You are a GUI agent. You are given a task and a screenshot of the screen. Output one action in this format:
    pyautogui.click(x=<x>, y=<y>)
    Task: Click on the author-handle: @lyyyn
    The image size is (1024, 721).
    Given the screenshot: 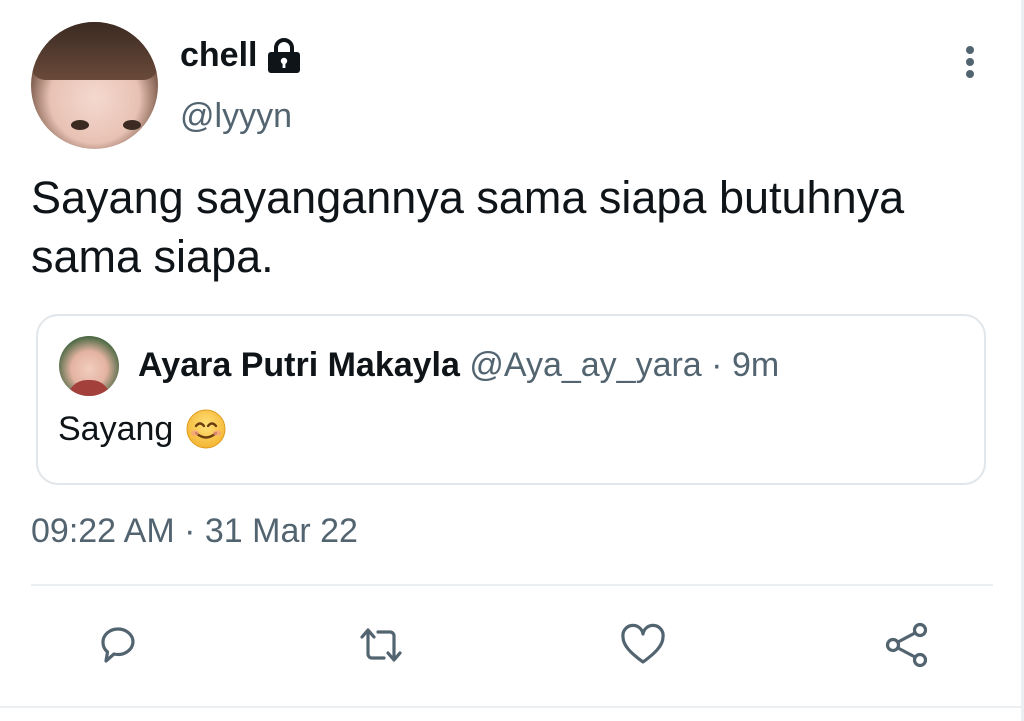 What is the action you would take?
    pyautogui.click(x=236, y=116)
    